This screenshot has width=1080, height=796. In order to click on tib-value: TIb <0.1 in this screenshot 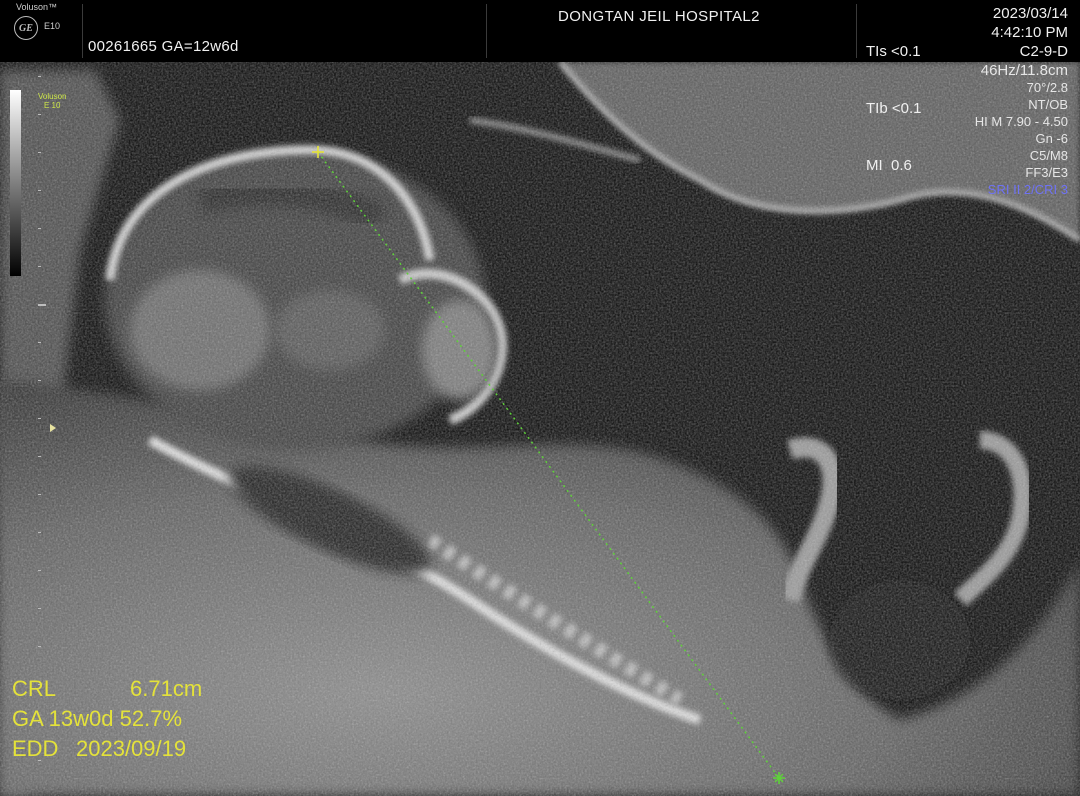, I will do `click(894, 108)`.